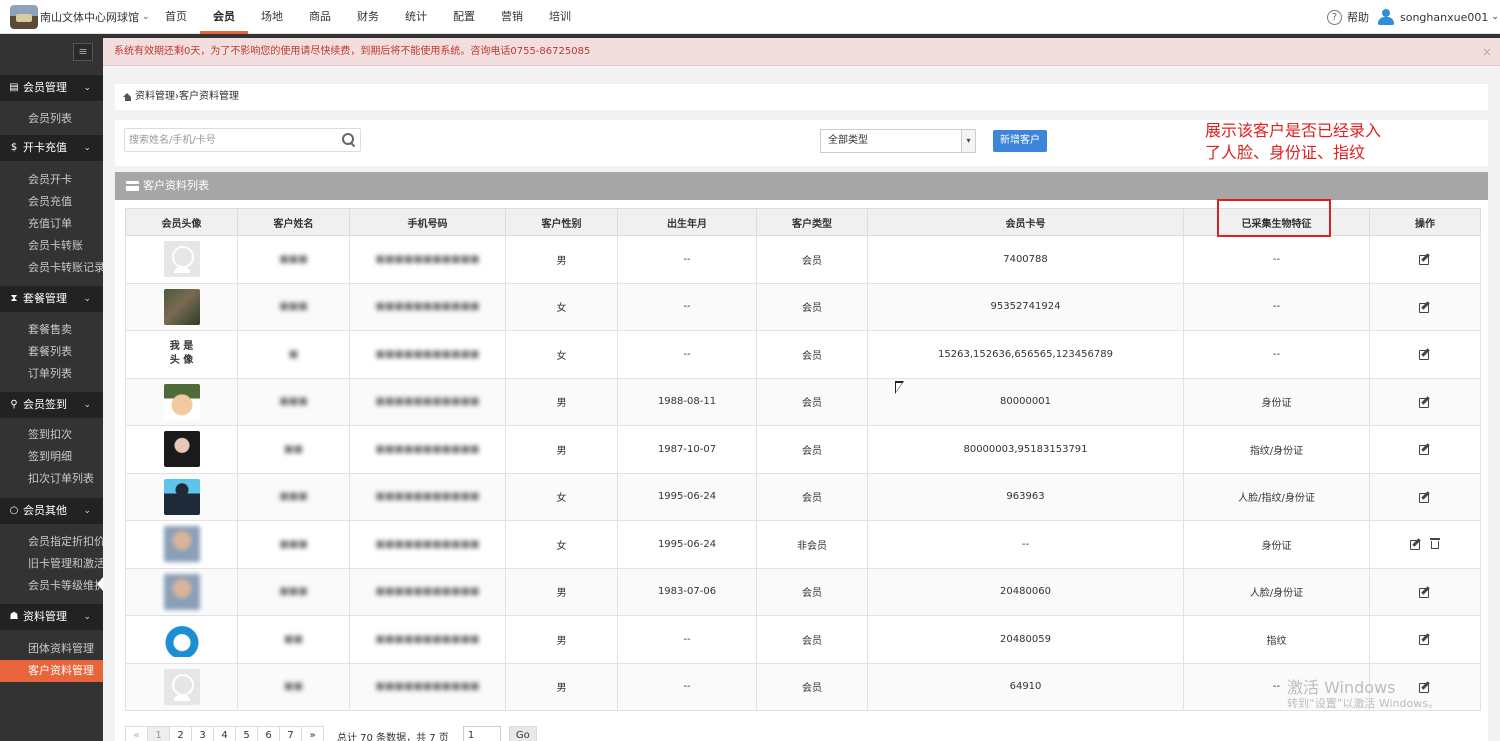 Image resolution: width=1500 pixels, height=741 pixels. What do you see at coordinates (224, 733) in the screenshot?
I see `pagination-page: 4` at bounding box center [224, 733].